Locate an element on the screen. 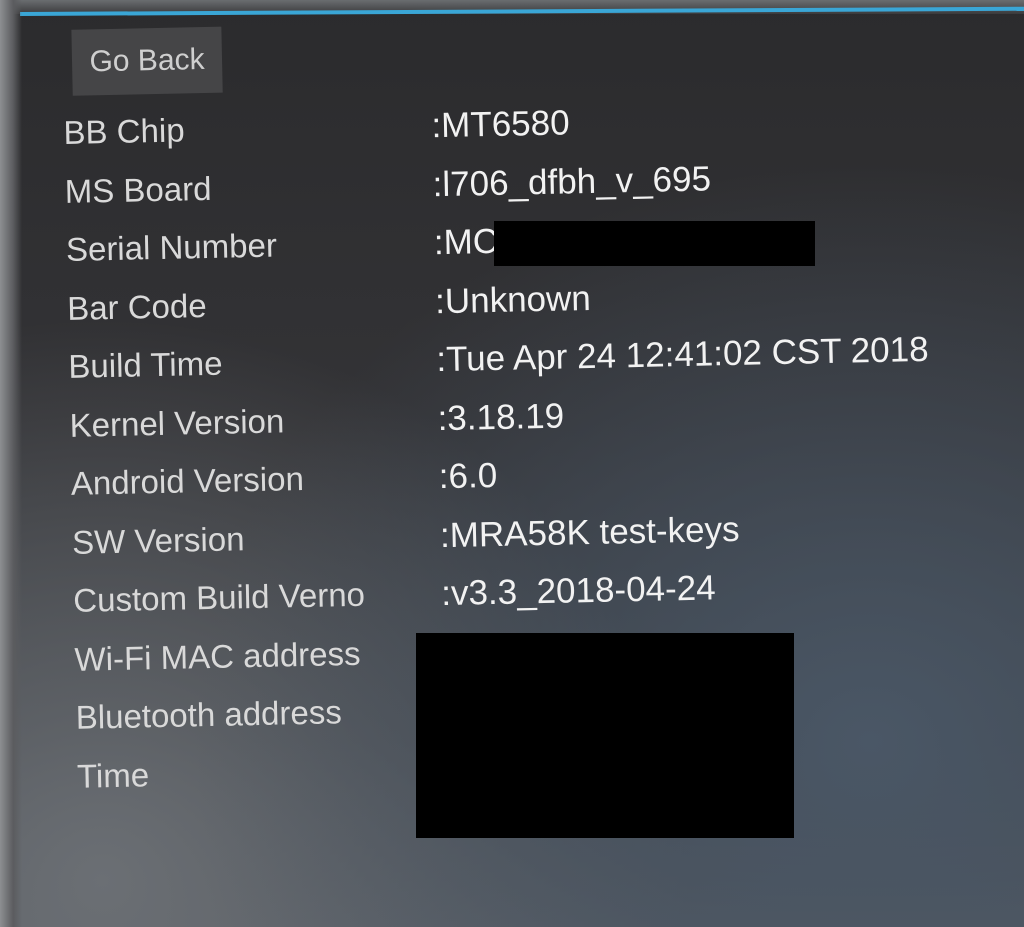 This screenshot has height=927, width=1024. build-time-value: :Tue Apr 24 12:41:02 CST 2018 is located at coordinates (682, 354).